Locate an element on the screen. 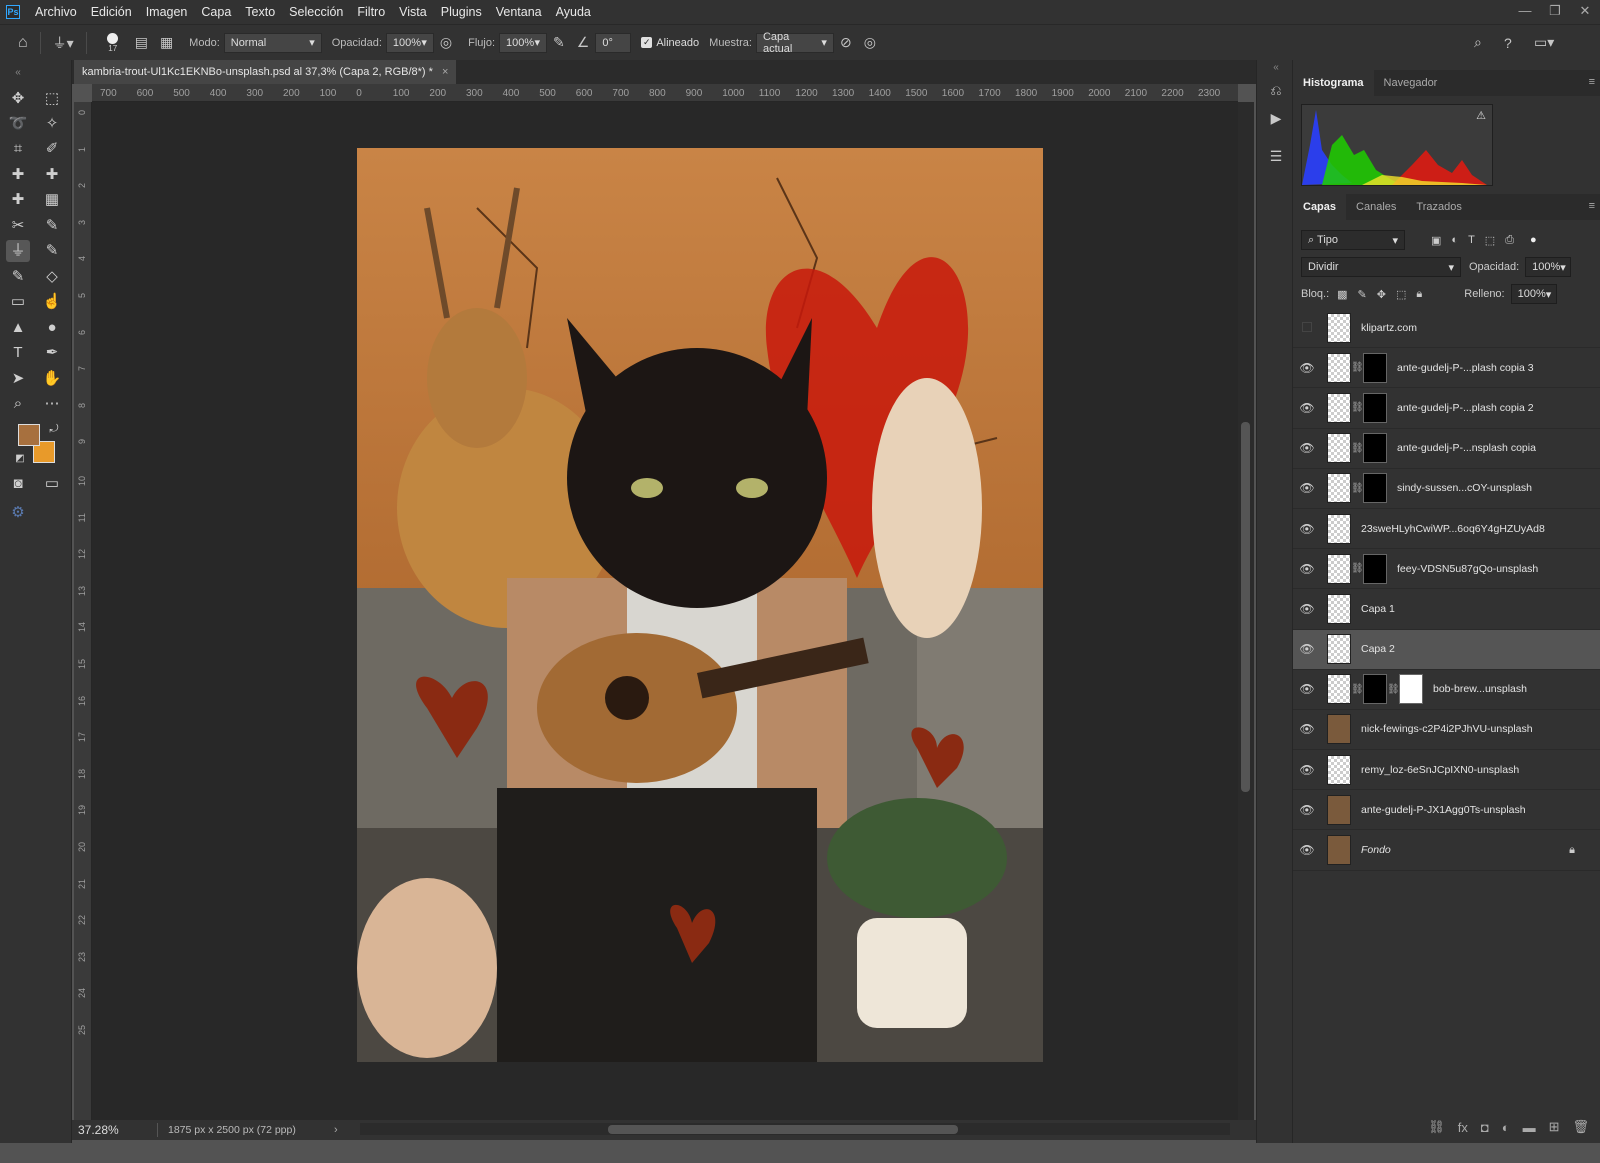 This screenshot has height=1163, width=1600. visibility-toggle is located at coordinates (1307, 328).